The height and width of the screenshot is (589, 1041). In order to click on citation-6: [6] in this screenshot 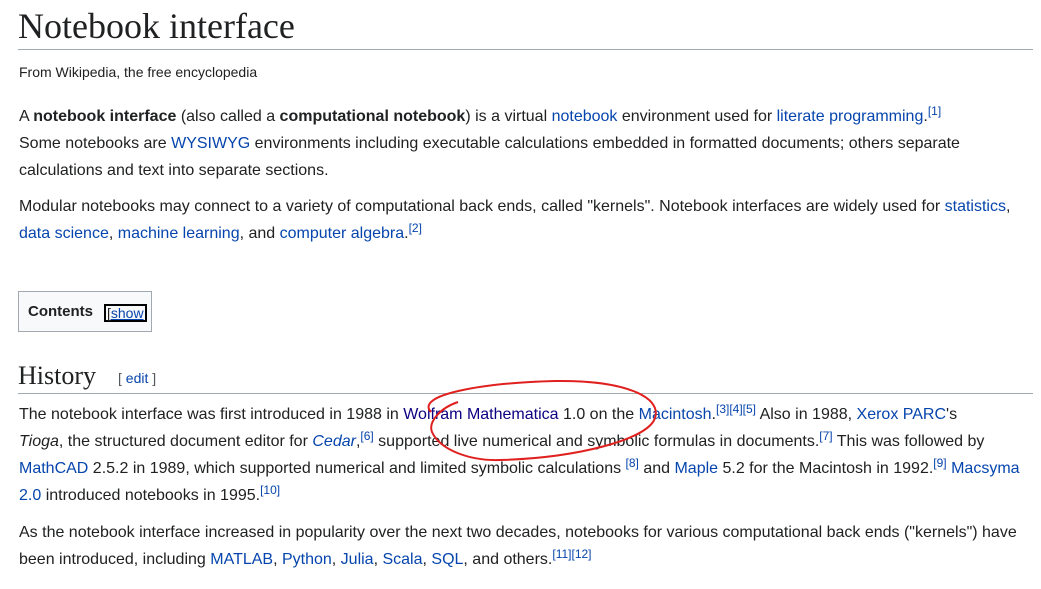, I will do `click(366, 436)`.